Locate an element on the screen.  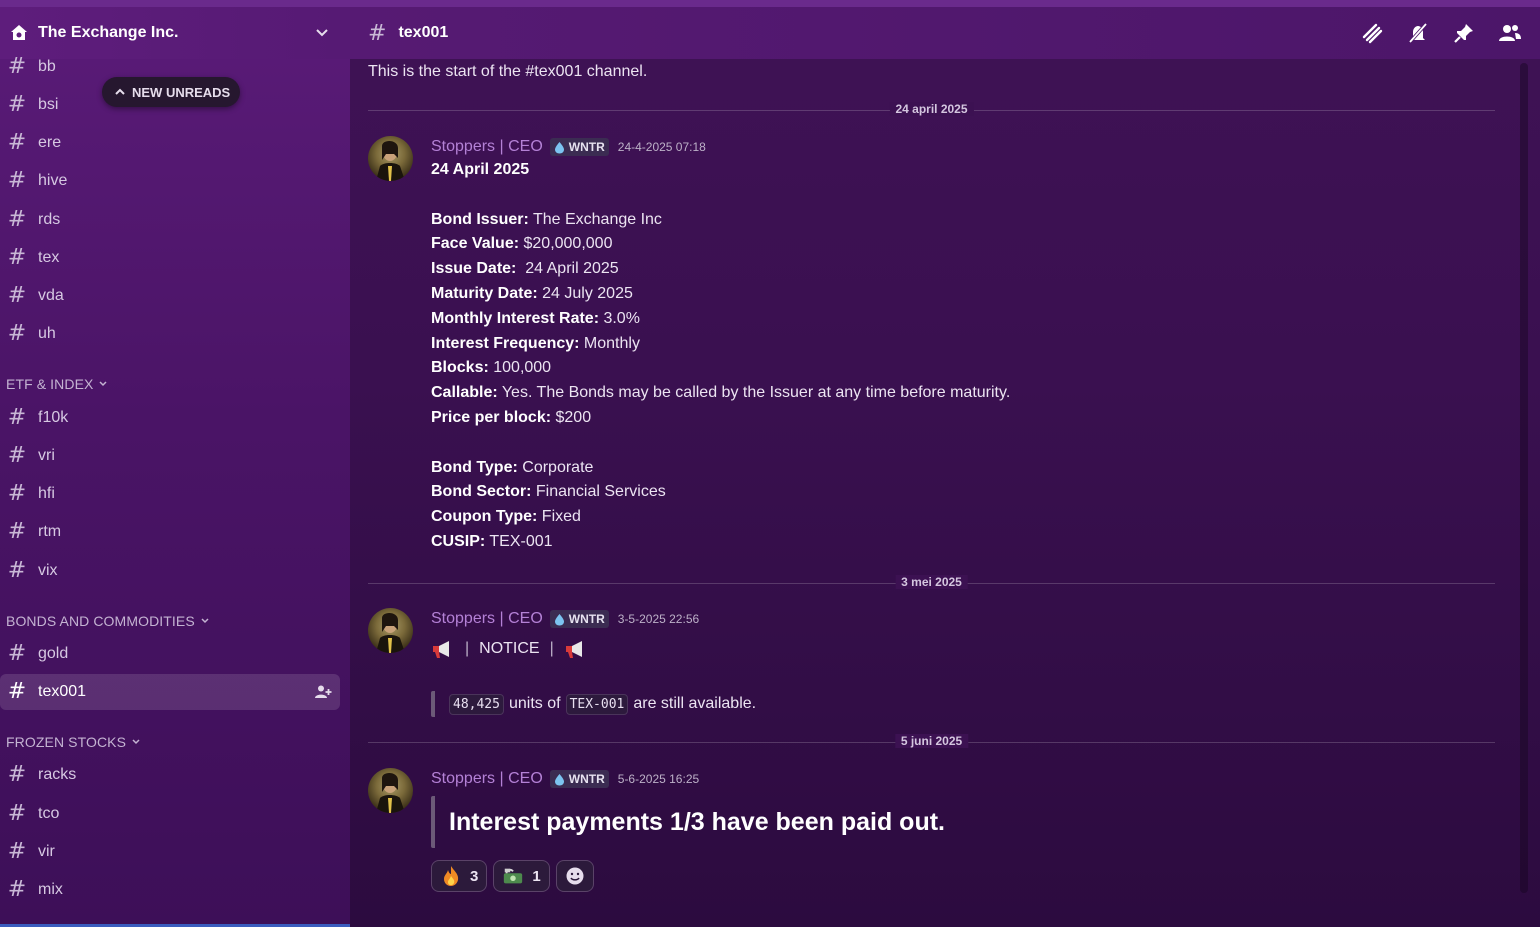
sidebar-item-gold: # gold is located at coordinates (170, 654).